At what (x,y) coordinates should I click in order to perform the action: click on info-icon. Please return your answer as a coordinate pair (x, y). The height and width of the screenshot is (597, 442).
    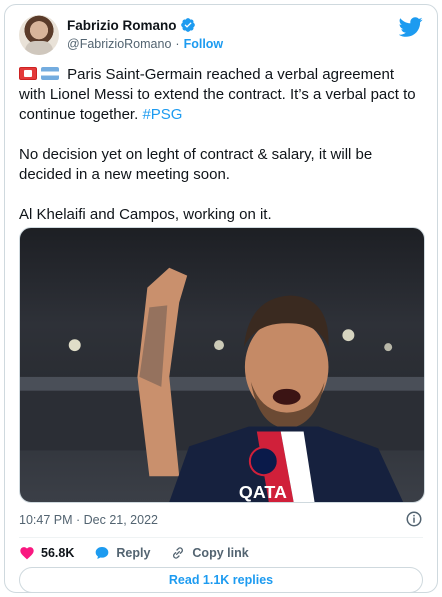
    Looking at the image, I should click on (414, 519).